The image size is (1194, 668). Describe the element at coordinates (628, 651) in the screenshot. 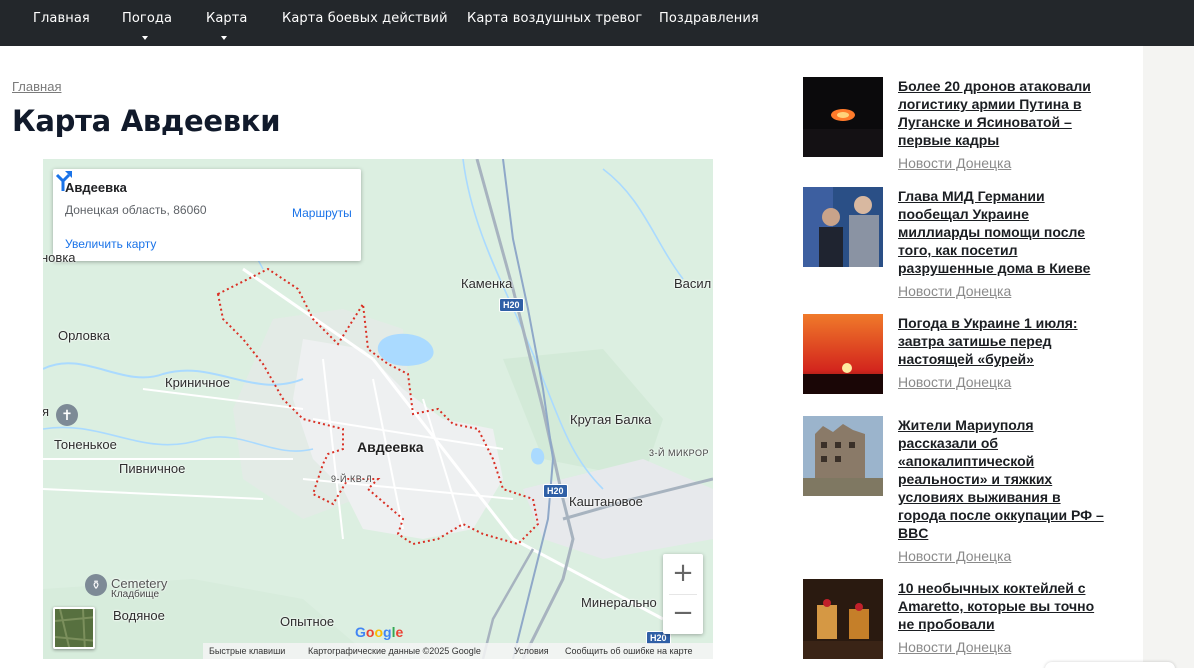

I see `report-error-link: Сообщить об ошибке на карте` at that location.